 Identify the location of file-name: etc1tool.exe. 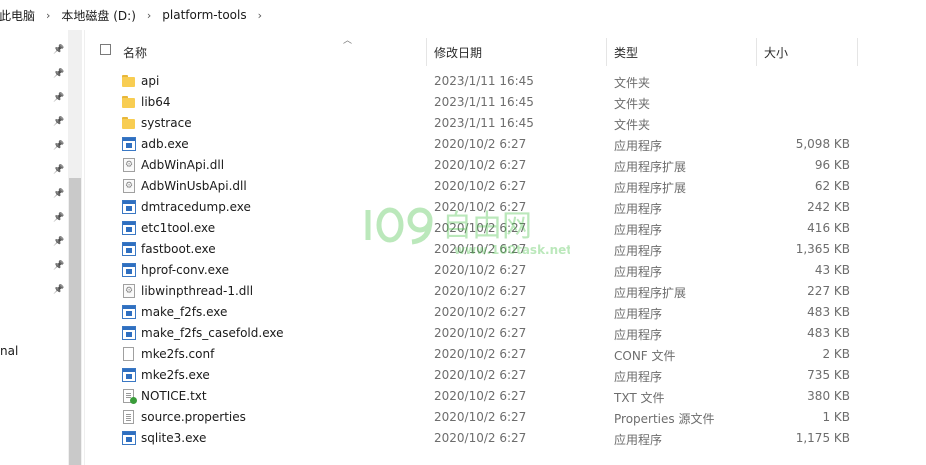
(178, 228).